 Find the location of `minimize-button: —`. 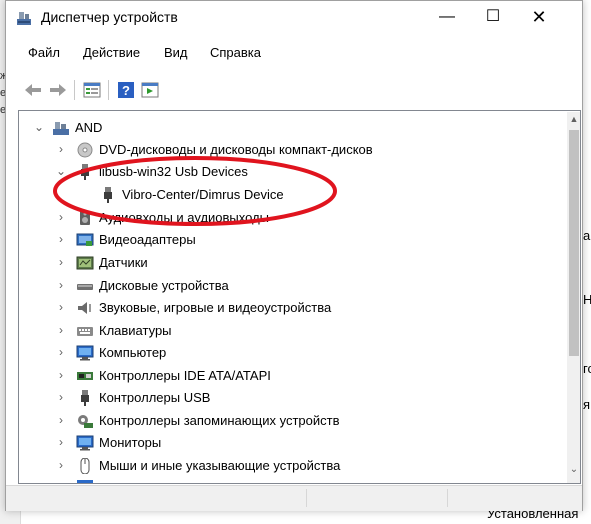

minimize-button: — is located at coordinates (447, 17).